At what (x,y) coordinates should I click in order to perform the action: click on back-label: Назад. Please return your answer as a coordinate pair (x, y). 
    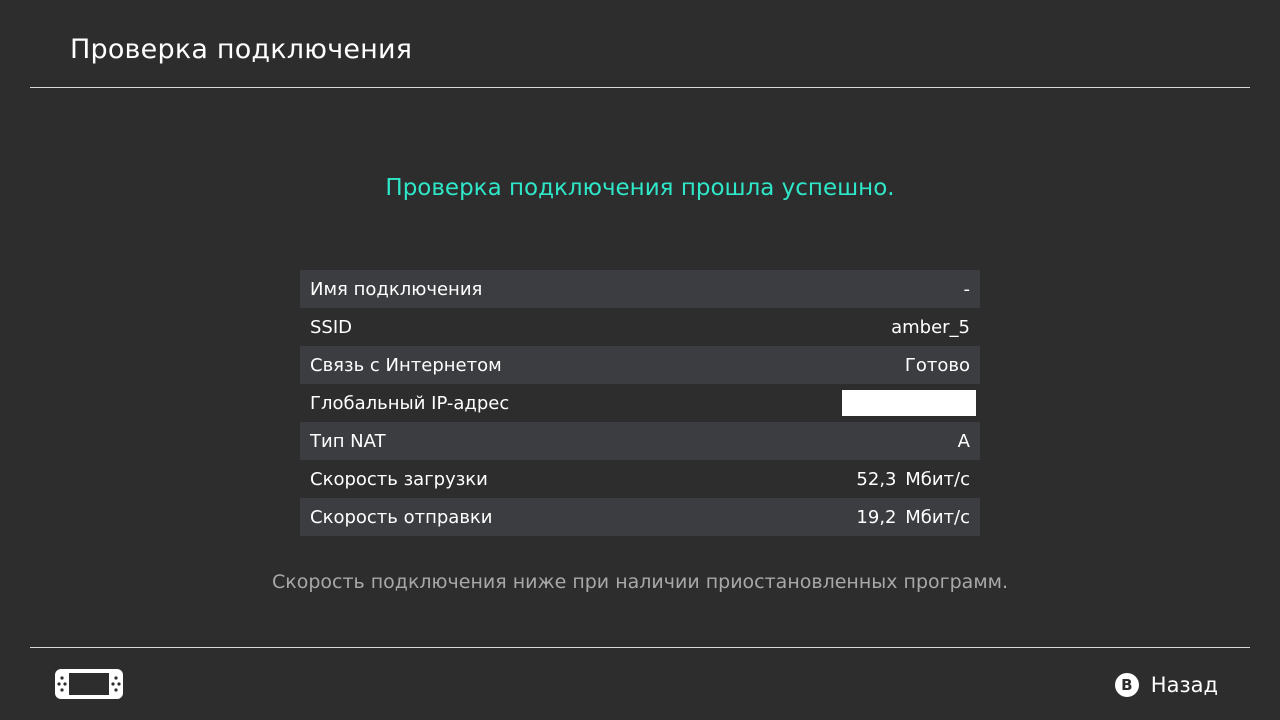
    Looking at the image, I should click on (1184, 685).